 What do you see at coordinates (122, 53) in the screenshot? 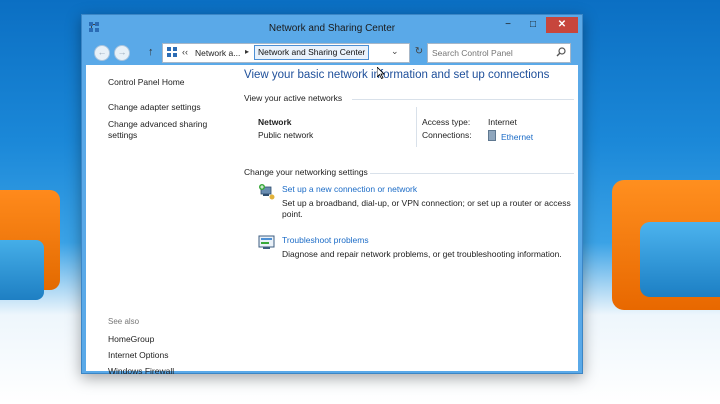
I see `forward-button: →` at bounding box center [122, 53].